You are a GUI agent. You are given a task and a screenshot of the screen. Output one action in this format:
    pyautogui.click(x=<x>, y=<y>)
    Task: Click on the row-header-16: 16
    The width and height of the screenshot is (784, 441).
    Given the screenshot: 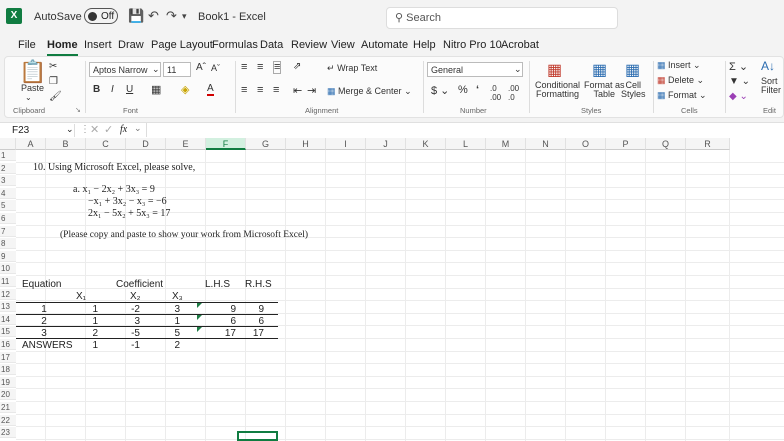 What is the action you would take?
    pyautogui.click(x=8, y=344)
    